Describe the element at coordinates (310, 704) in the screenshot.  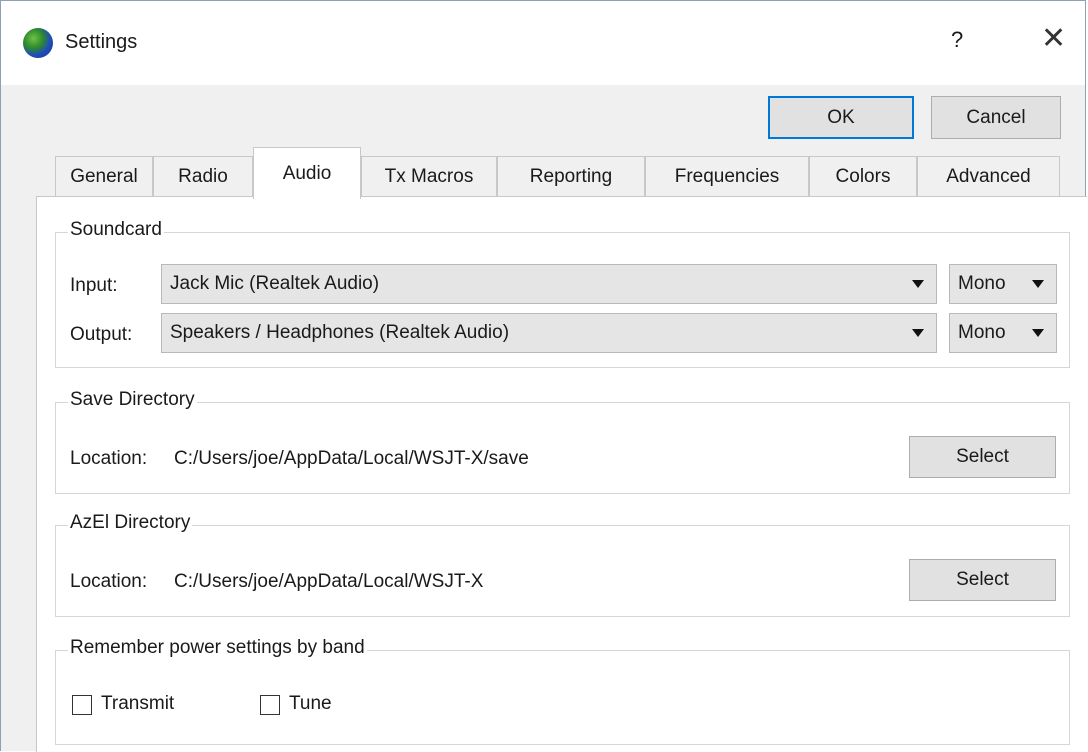
I see `tune-label: Tune` at that location.